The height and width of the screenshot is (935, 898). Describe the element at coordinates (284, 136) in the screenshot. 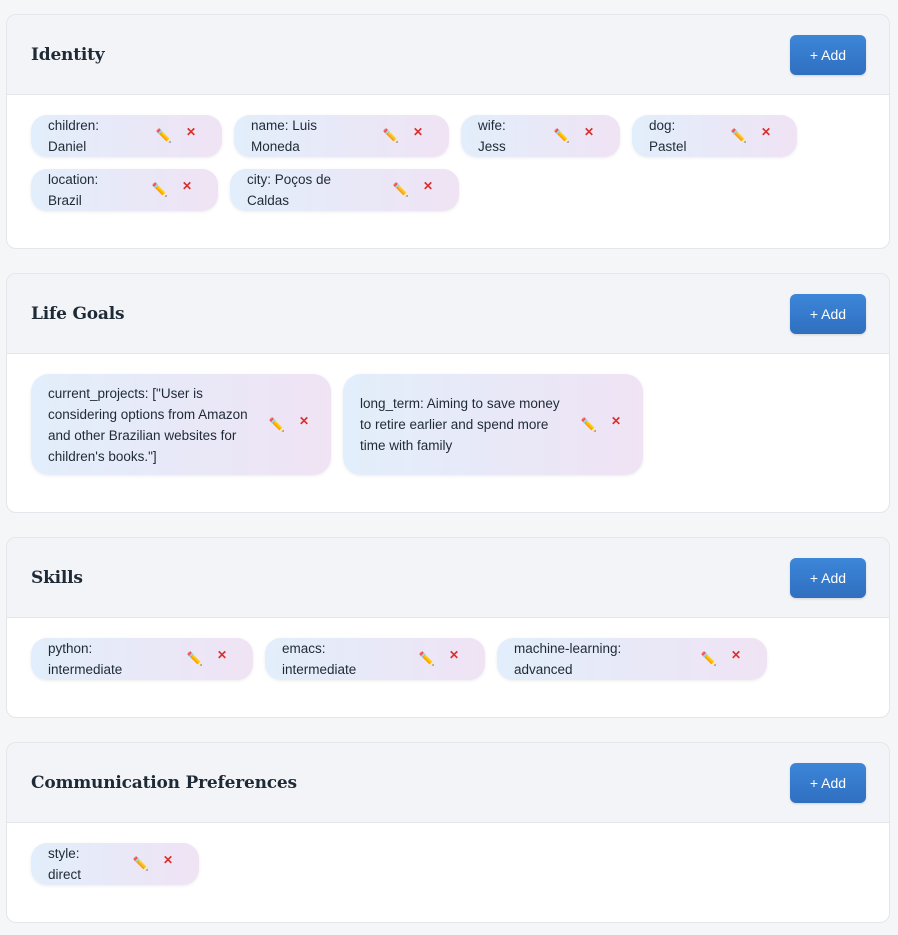

I see `chip-label: name: Luis Moneda` at that location.